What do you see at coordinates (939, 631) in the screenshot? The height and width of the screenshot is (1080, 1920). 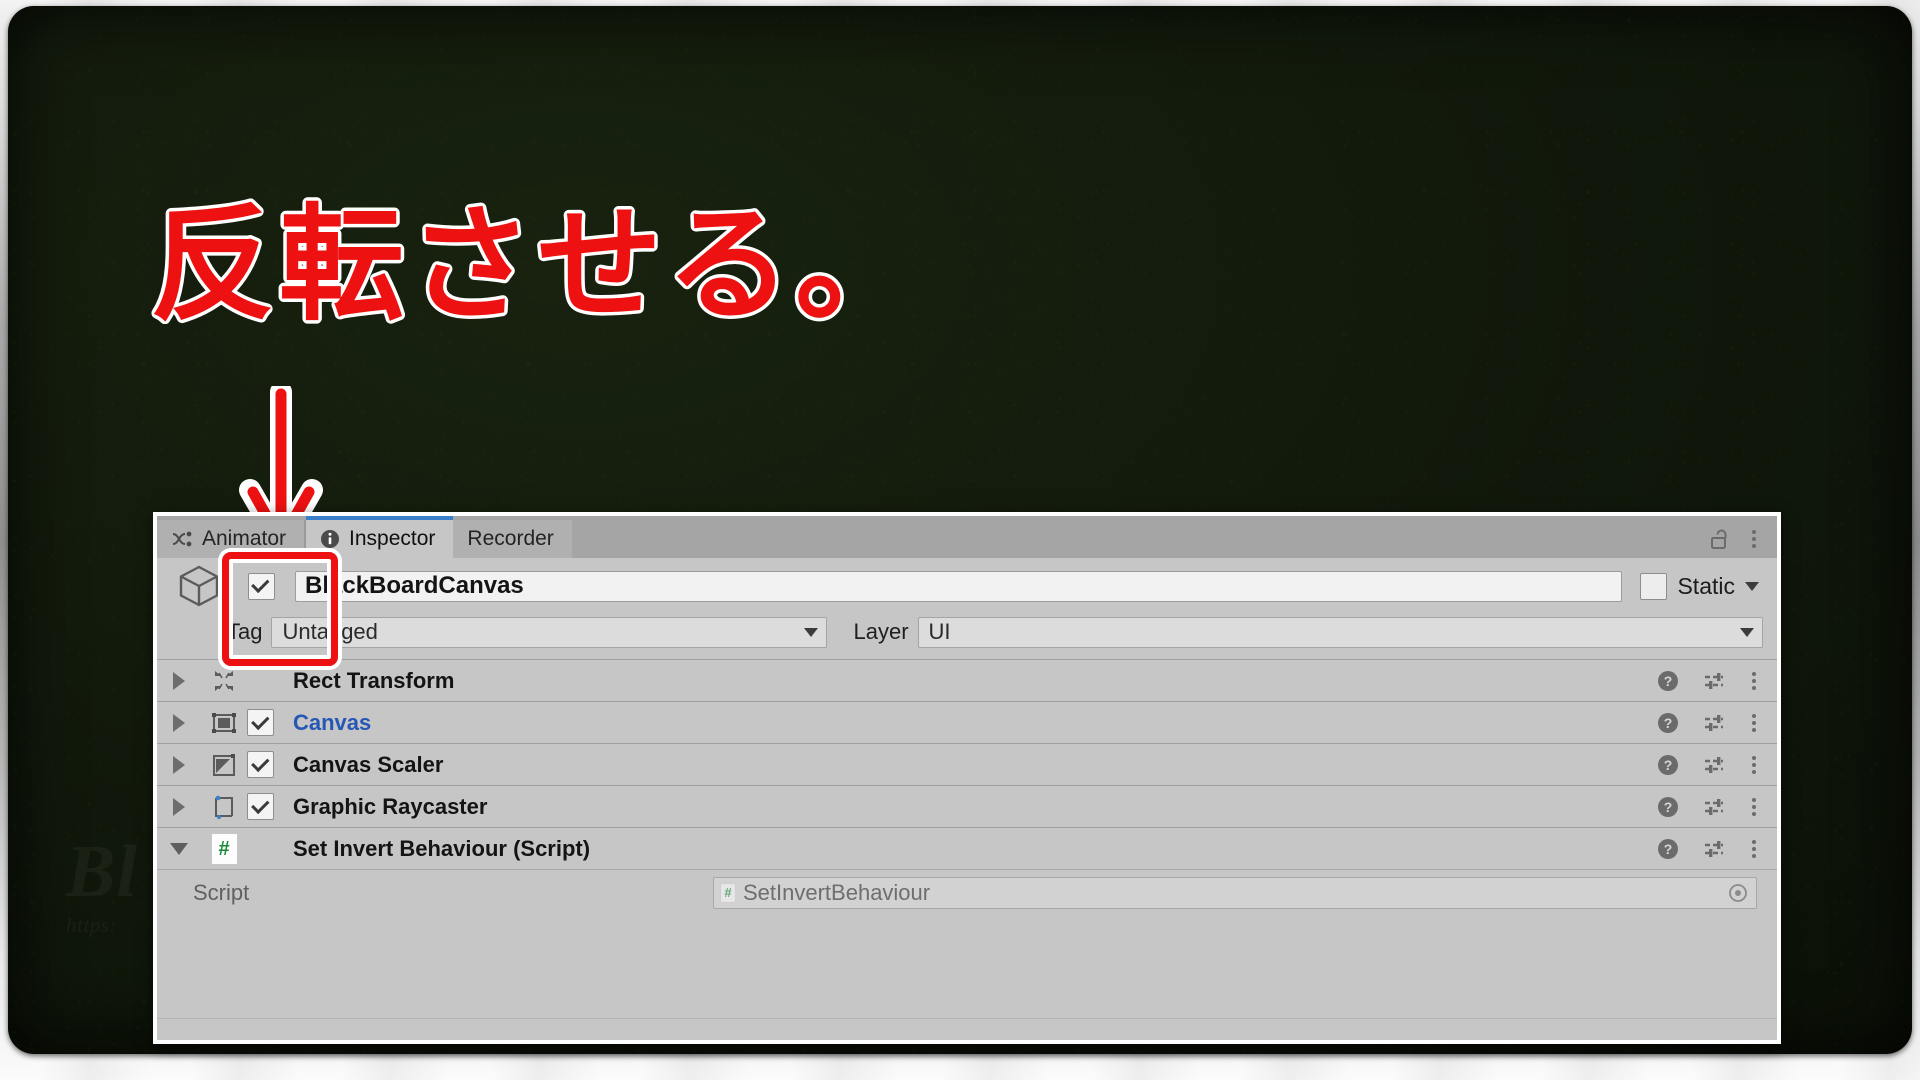 I see `layer-value: UI` at bounding box center [939, 631].